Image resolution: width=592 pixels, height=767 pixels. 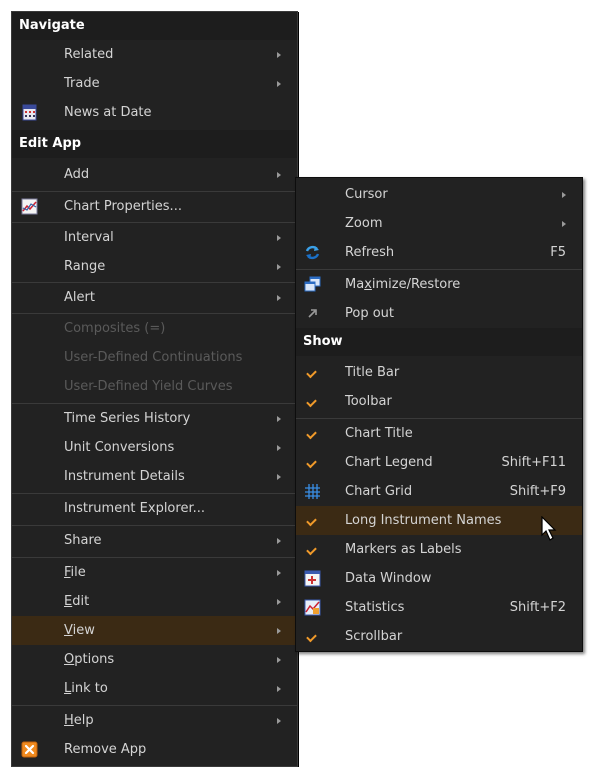 I want to click on menu-item-label: File, so click(x=75, y=572).